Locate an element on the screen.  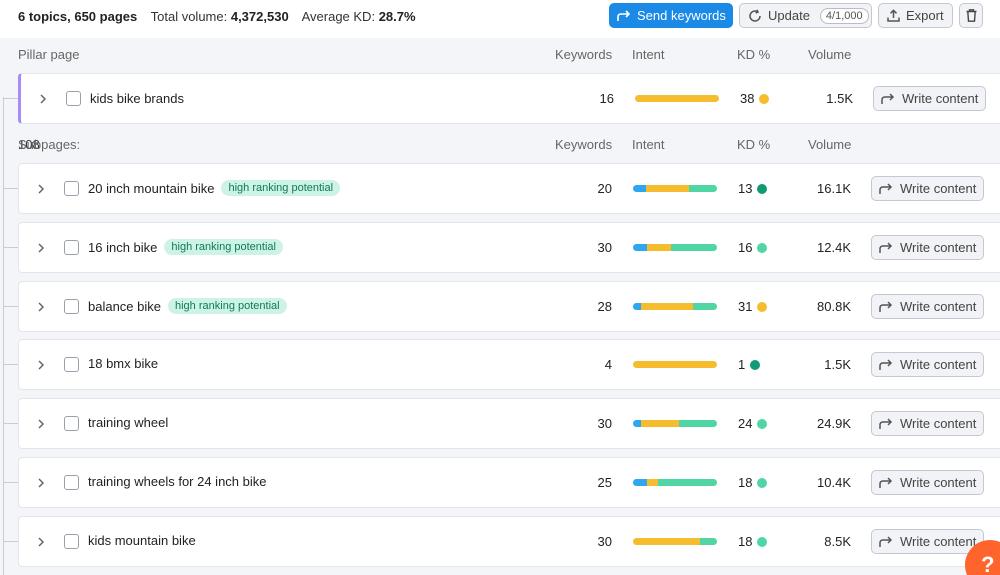
refresh-icon is located at coordinates (755, 15).